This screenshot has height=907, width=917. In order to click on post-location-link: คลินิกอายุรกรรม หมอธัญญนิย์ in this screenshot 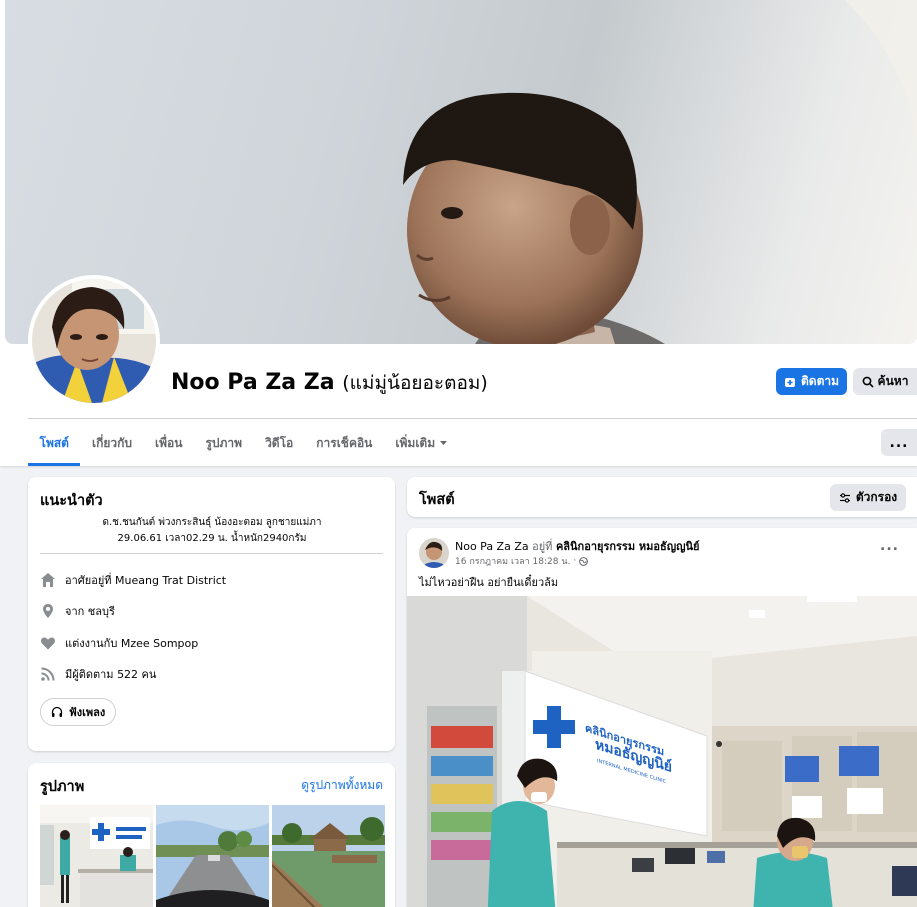, I will do `click(628, 546)`.